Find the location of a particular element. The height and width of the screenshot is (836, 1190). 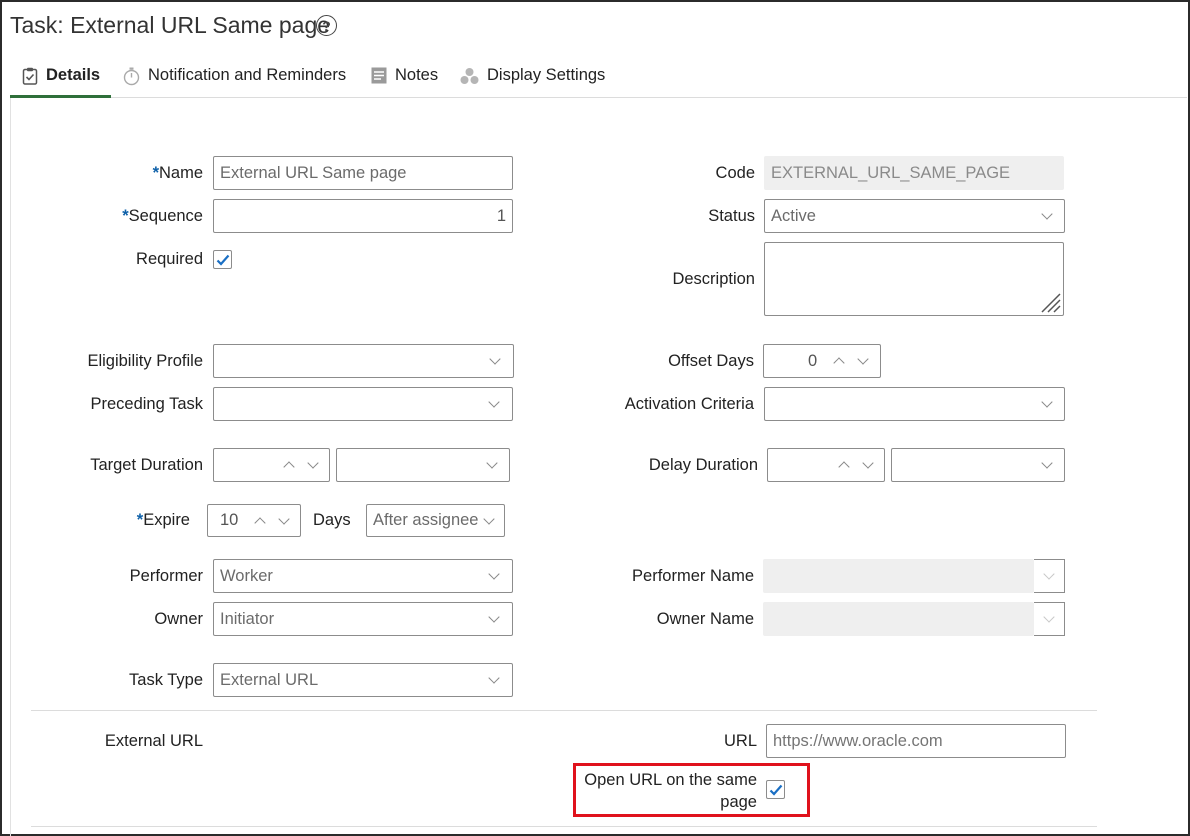

code-field: EXTERNAL_URL_SAME_PAGE is located at coordinates (914, 173).